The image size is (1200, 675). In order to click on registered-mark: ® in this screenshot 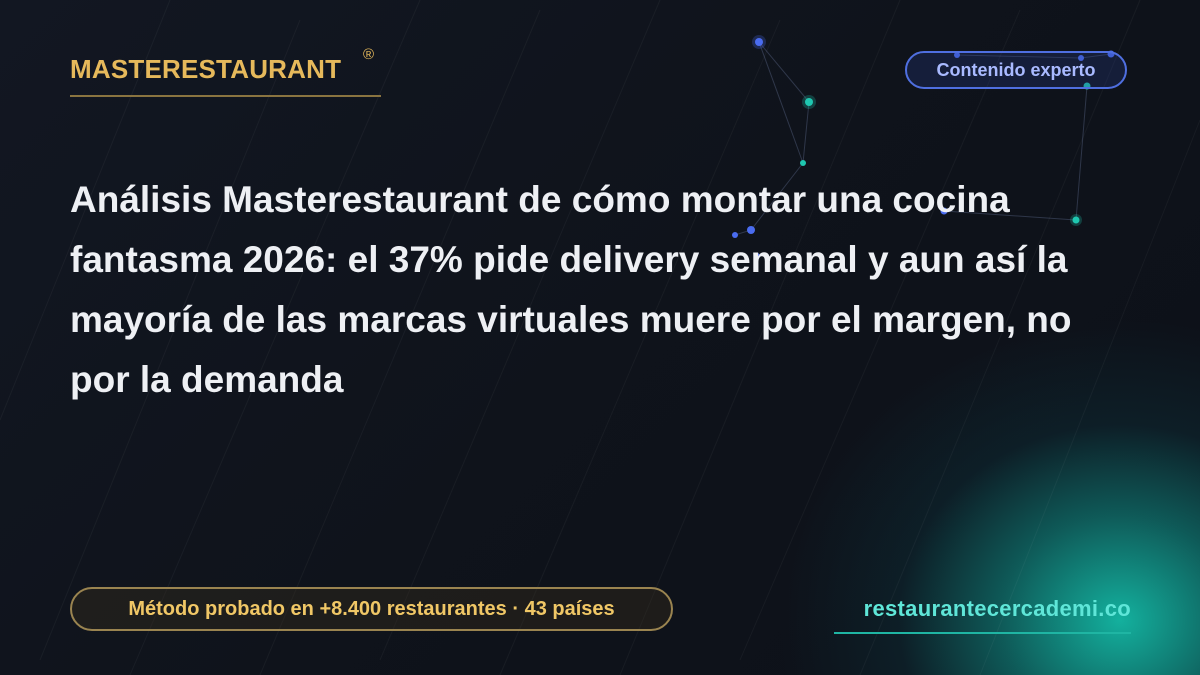, I will do `click(369, 54)`.